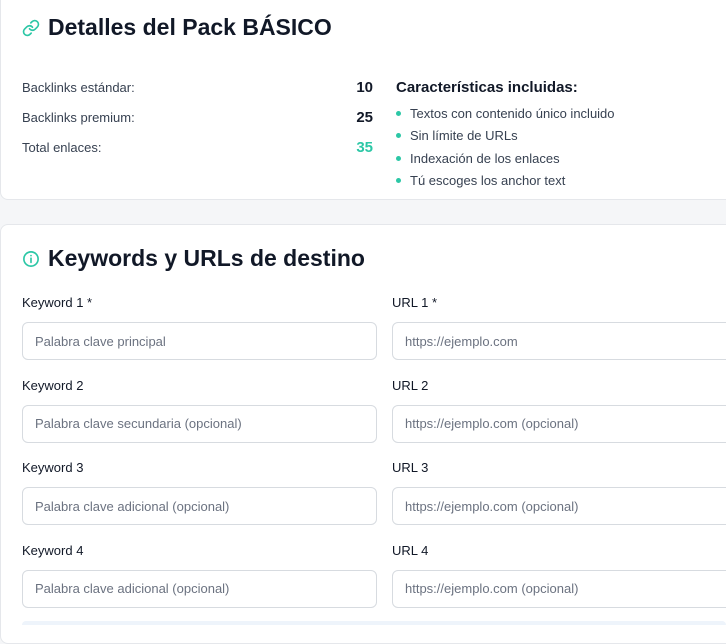 Image resolution: width=726 pixels, height=644 pixels. Describe the element at coordinates (53, 467) in the screenshot. I see `keyword-3-label: Keyword 3` at that location.